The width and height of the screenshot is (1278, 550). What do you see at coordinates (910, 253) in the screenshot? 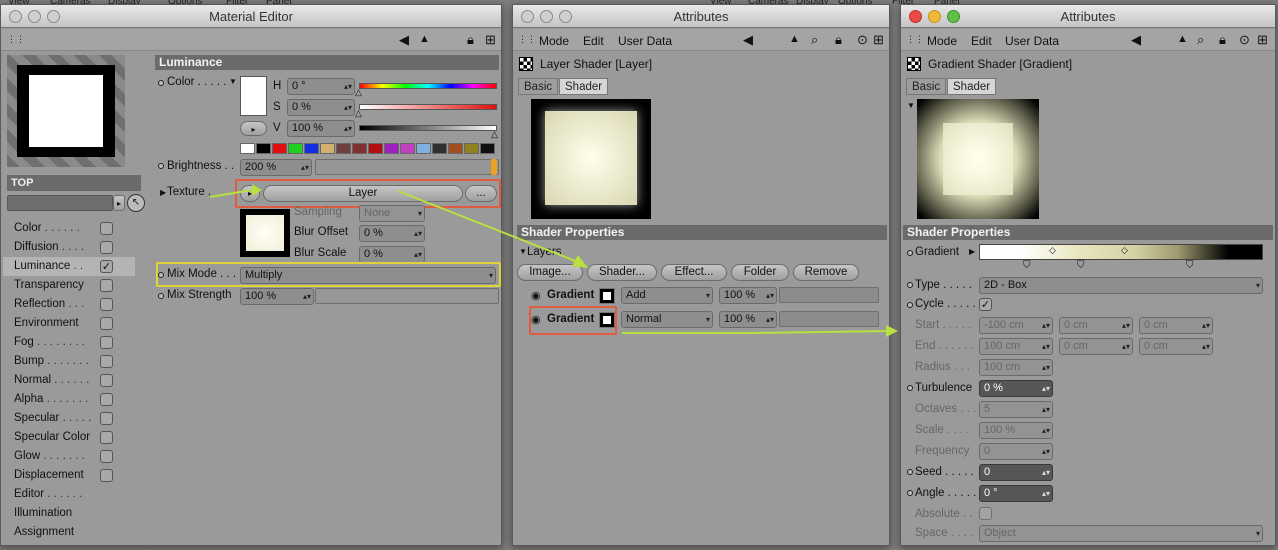
I see `anim-dot-gradient` at bounding box center [910, 253].